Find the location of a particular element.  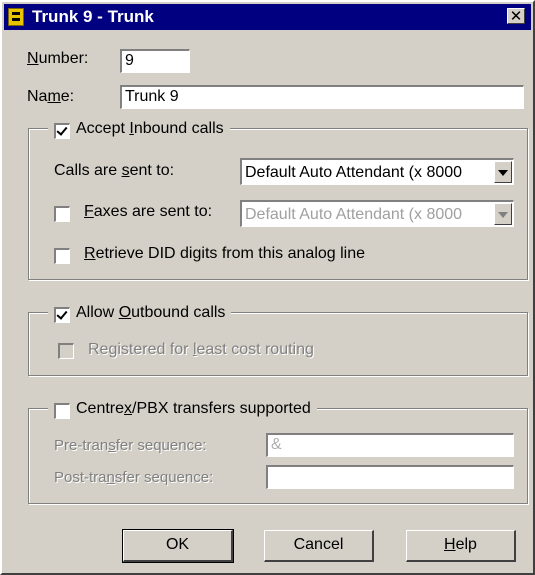

ok-button: OK is located at coordinates (178, 546).